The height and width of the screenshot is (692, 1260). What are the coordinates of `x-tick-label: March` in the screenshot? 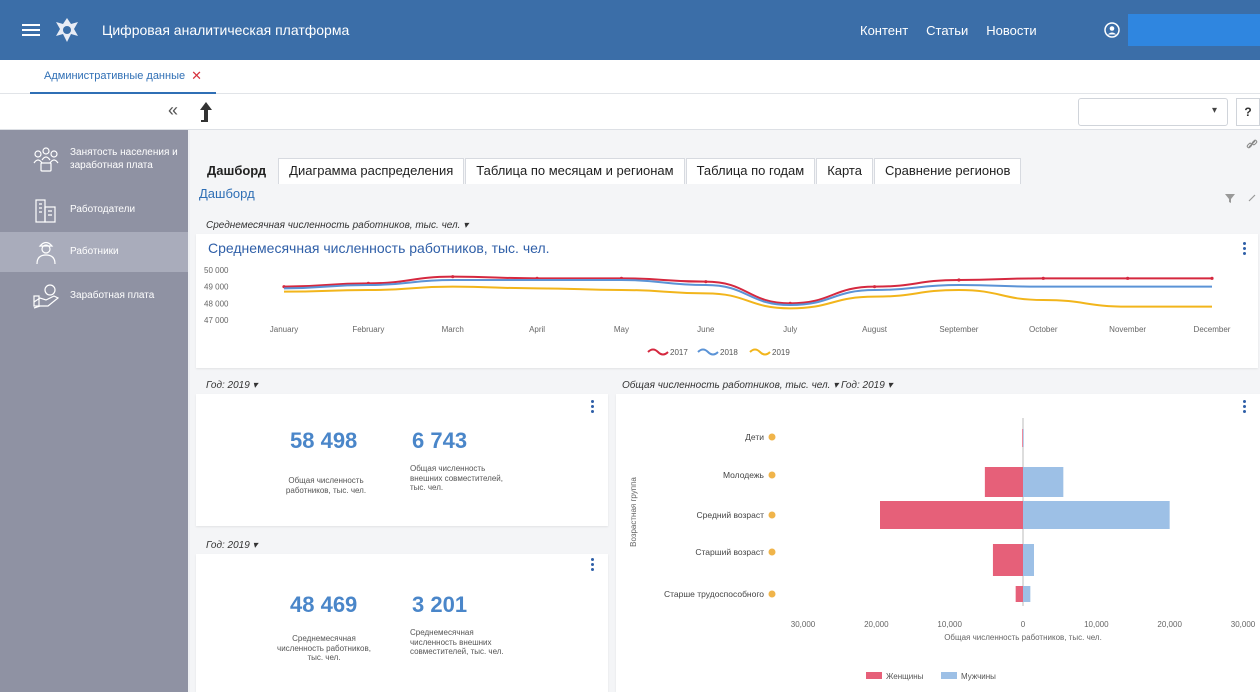 It's located at (453, 329).